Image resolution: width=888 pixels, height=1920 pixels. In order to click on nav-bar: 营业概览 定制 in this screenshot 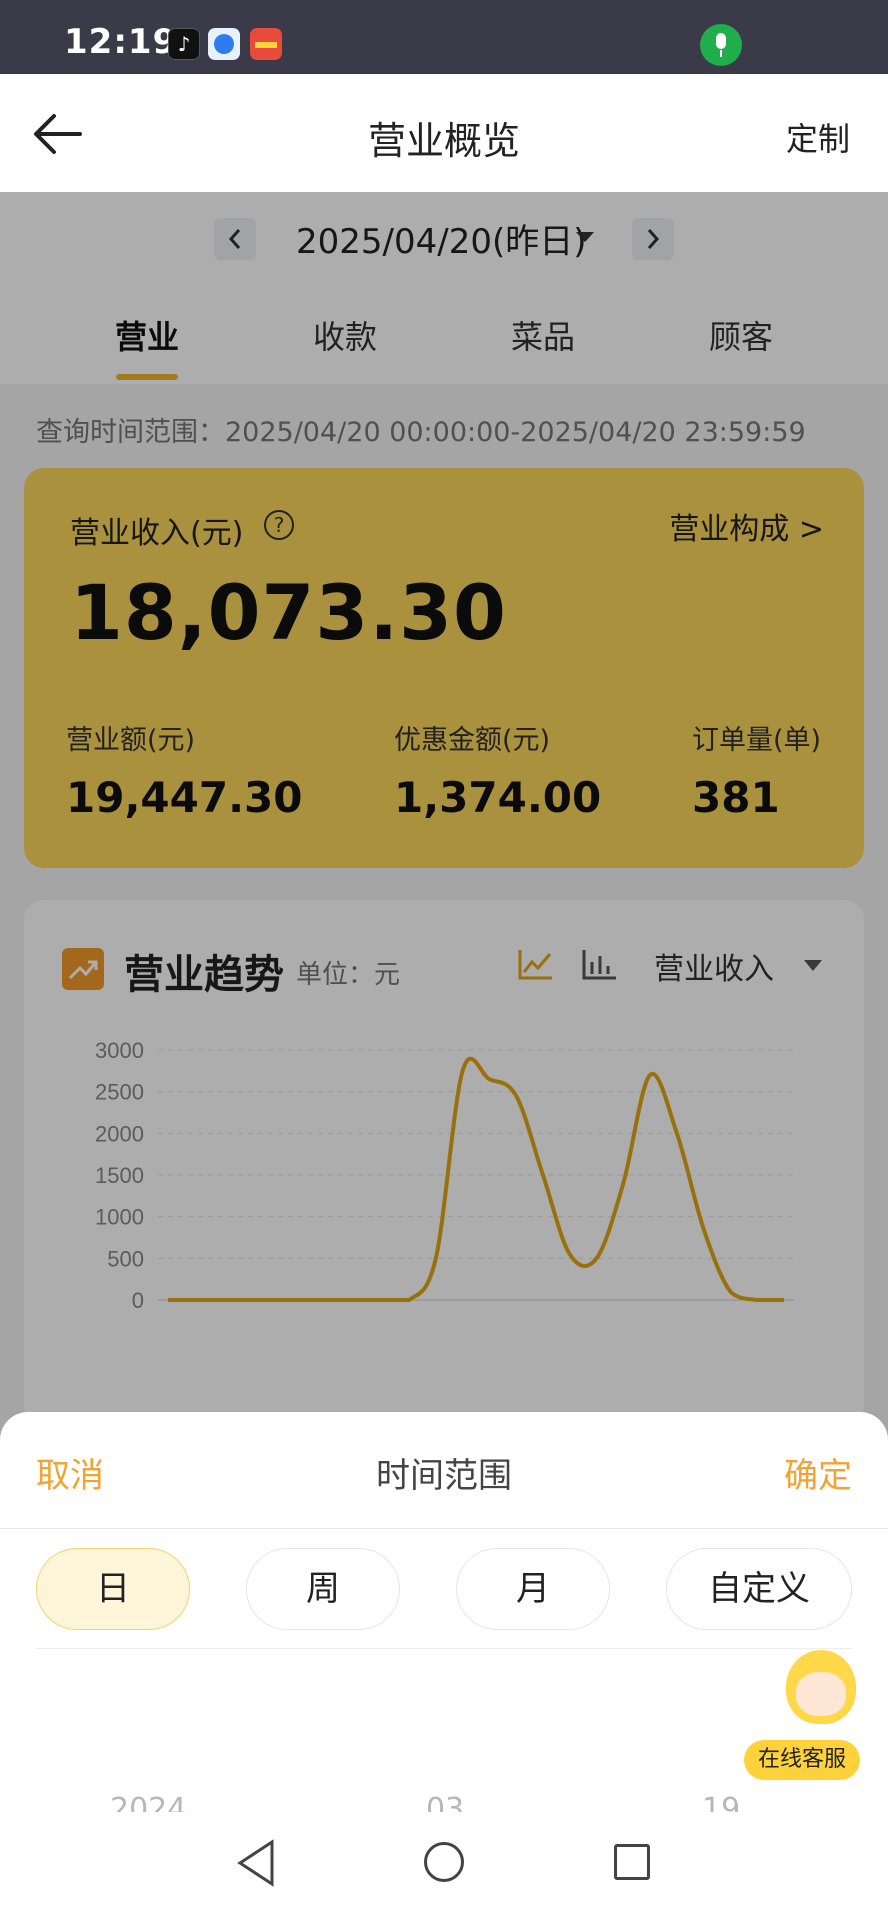, I will do `click(444, 133)`.